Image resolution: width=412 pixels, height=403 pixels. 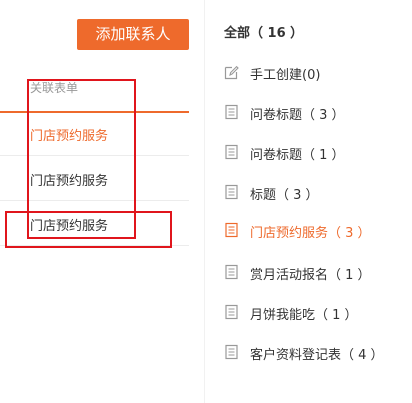 I want to click on filter-item-form: 标题（ 3 ）, so click(x=308, y=192).